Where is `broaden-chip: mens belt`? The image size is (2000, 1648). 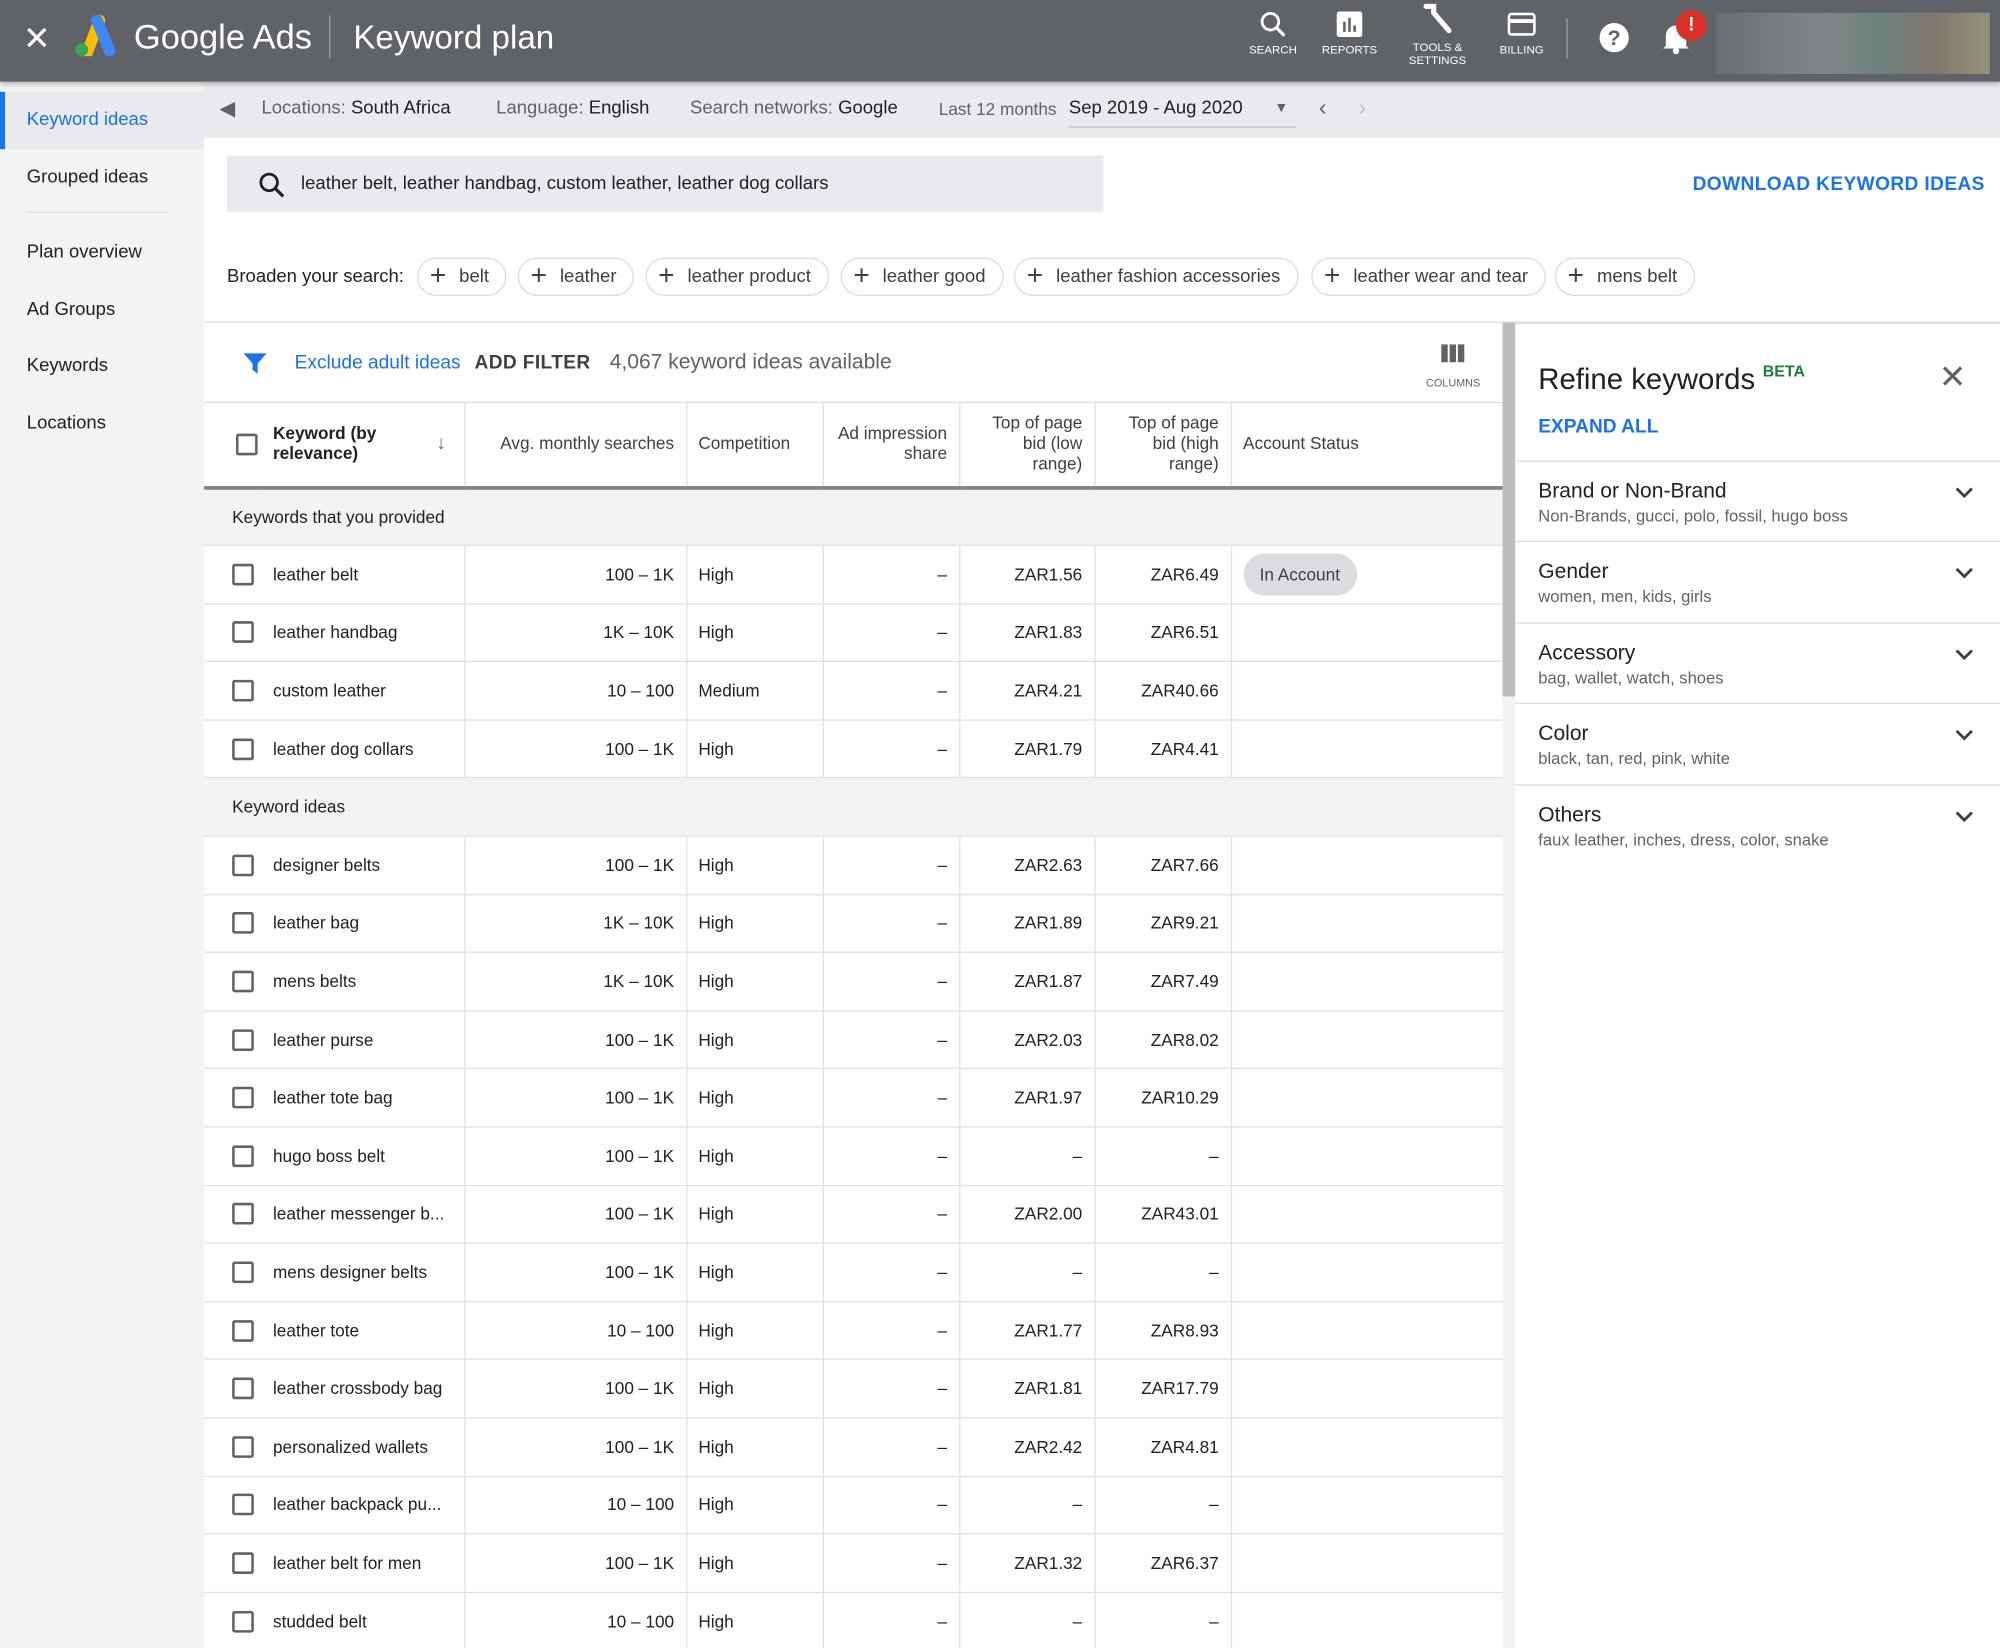
broaden-chip: mens belt is located at coordinates (1624, 276).